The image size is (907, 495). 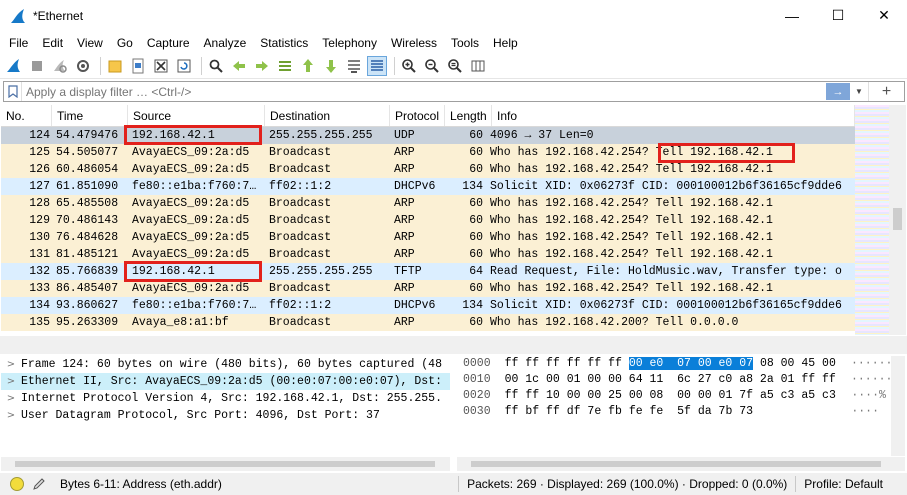 I want to click on column-header-protocol: Protocol, so click(x=417, y=115).